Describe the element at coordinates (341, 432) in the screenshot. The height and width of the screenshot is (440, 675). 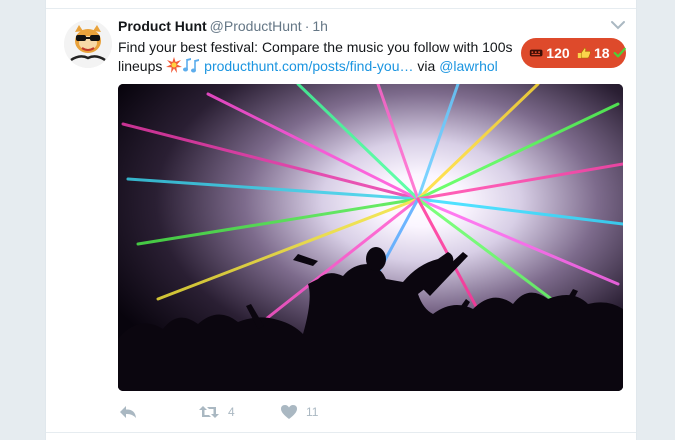
I see `divider-bottom` at that location.